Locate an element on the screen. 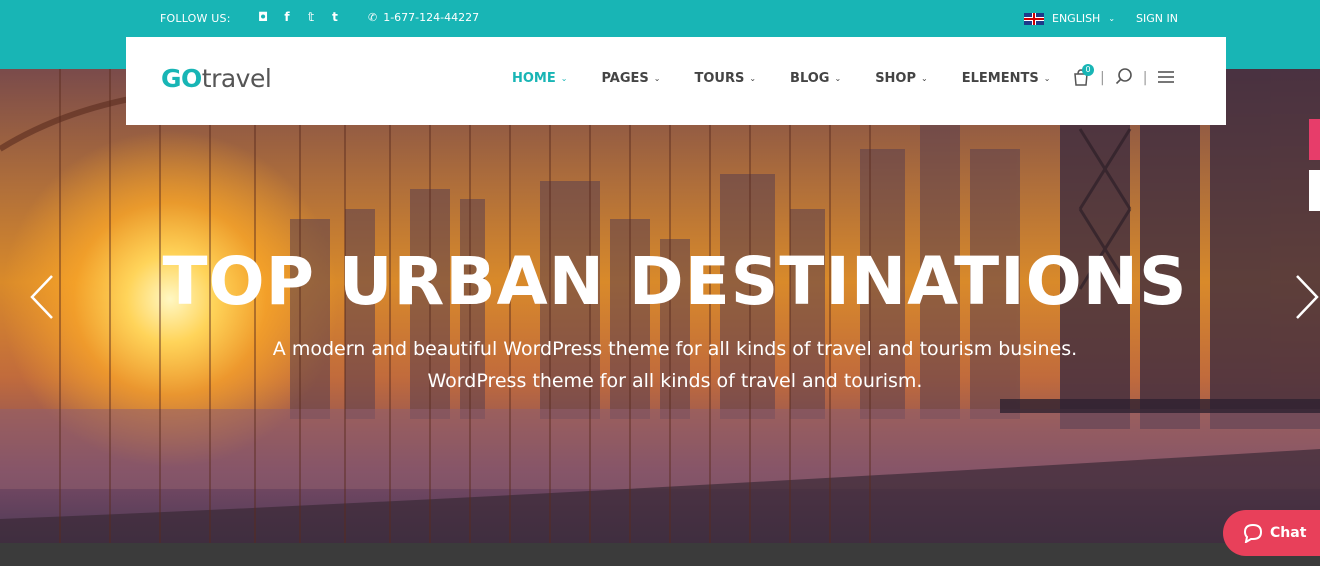 Image resolution: width=1320 pixels, height=566 pixels. nav-item-home: HOME ⌄ is located at coordinates (539, 78).